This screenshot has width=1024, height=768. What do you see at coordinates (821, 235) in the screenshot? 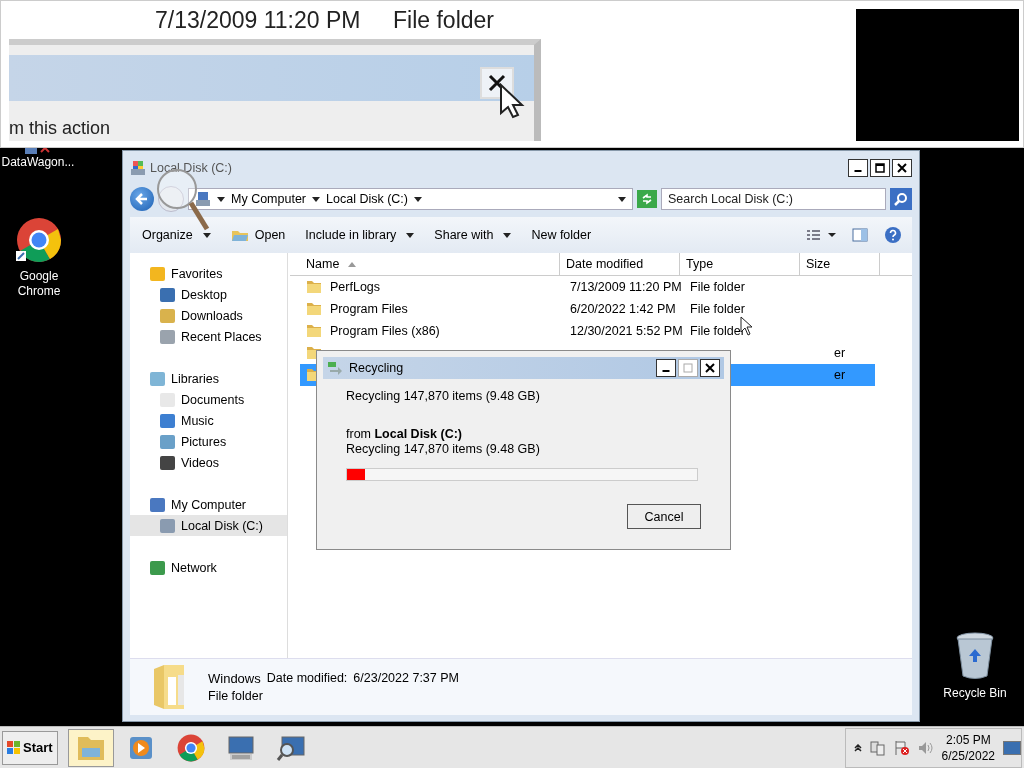
I see `list-view-icon` at bounding box center [821, 235].